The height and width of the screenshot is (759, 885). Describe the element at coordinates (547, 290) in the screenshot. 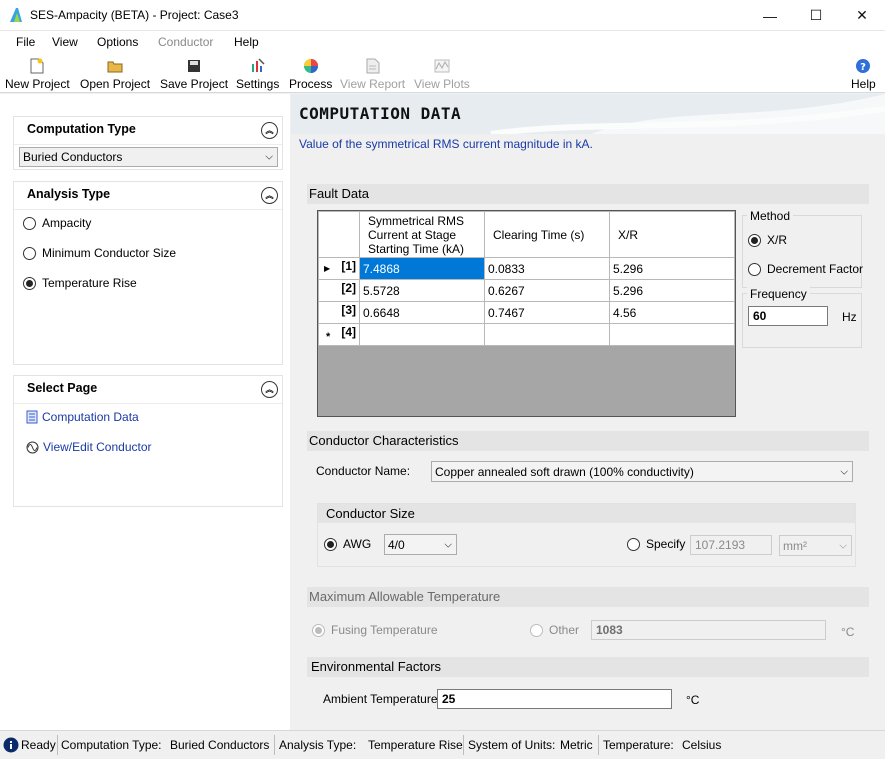

I see `cell-clearing-time: 0.6267` at that location.